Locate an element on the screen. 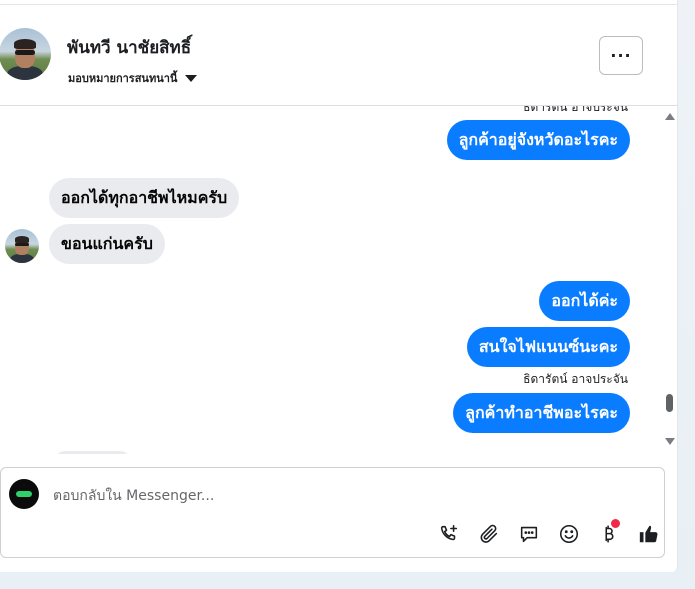 This screenshot has width=695, height=589. caret-down-icon is located at coordinates (191, 78).